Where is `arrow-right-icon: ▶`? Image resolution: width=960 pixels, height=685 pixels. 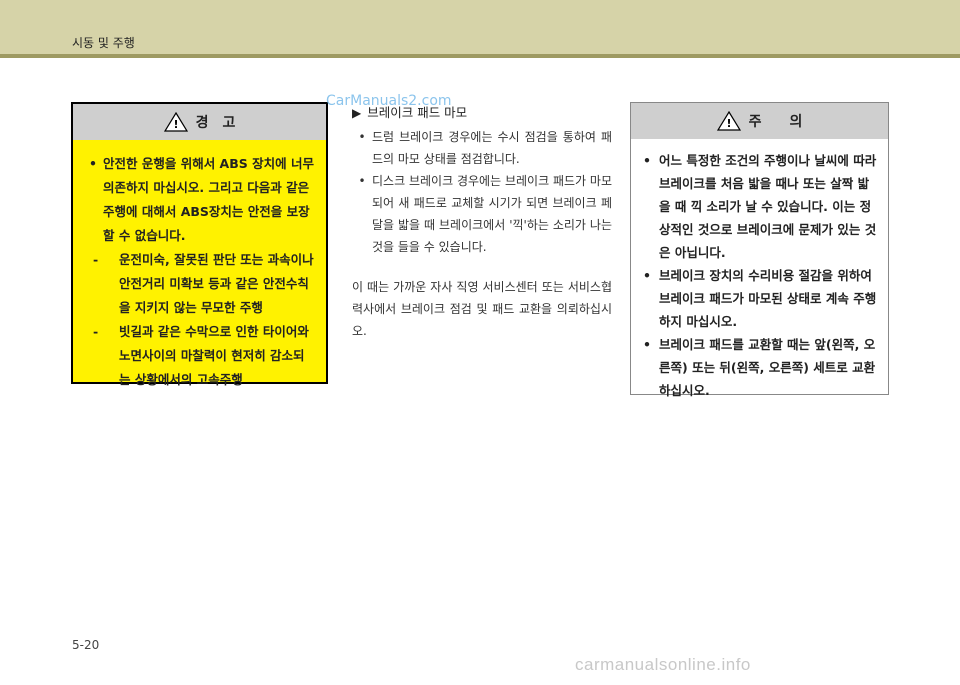 arrow-right-icon: ▶ is located at coordinates (357, 113).